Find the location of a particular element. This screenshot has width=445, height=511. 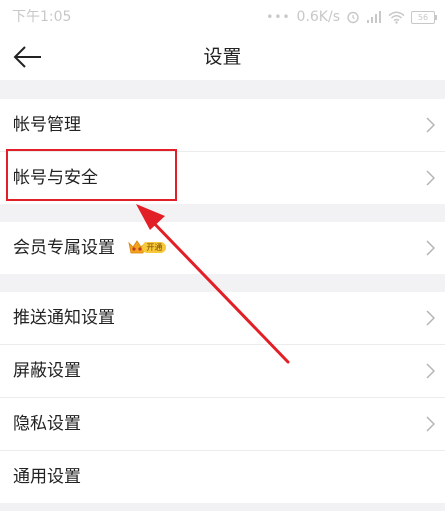

back-button is located at coordinates (29, 57).